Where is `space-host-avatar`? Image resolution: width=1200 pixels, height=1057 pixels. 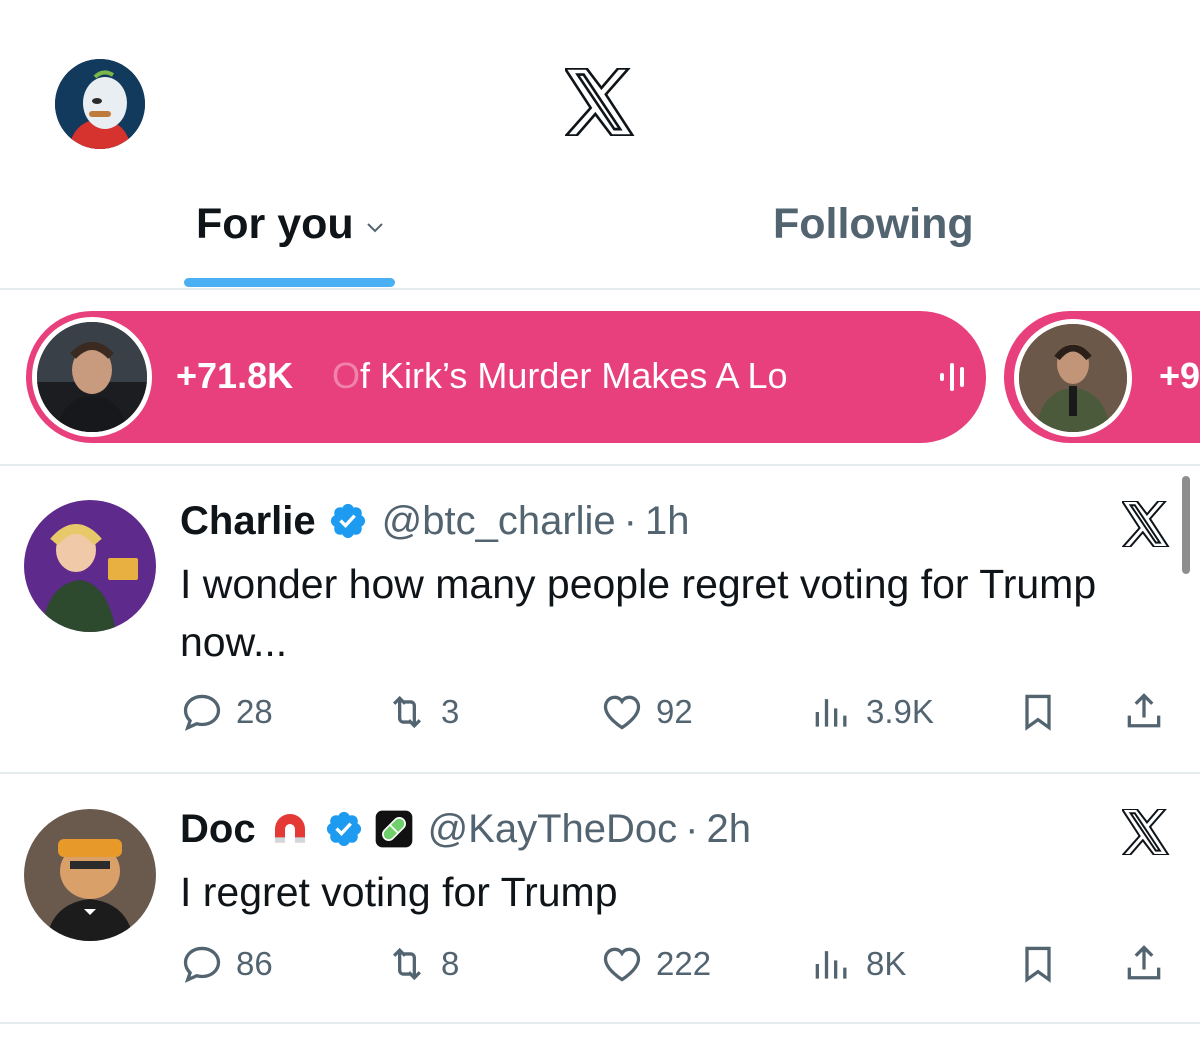
space-host-avatar is located at coordinates (92, 377).